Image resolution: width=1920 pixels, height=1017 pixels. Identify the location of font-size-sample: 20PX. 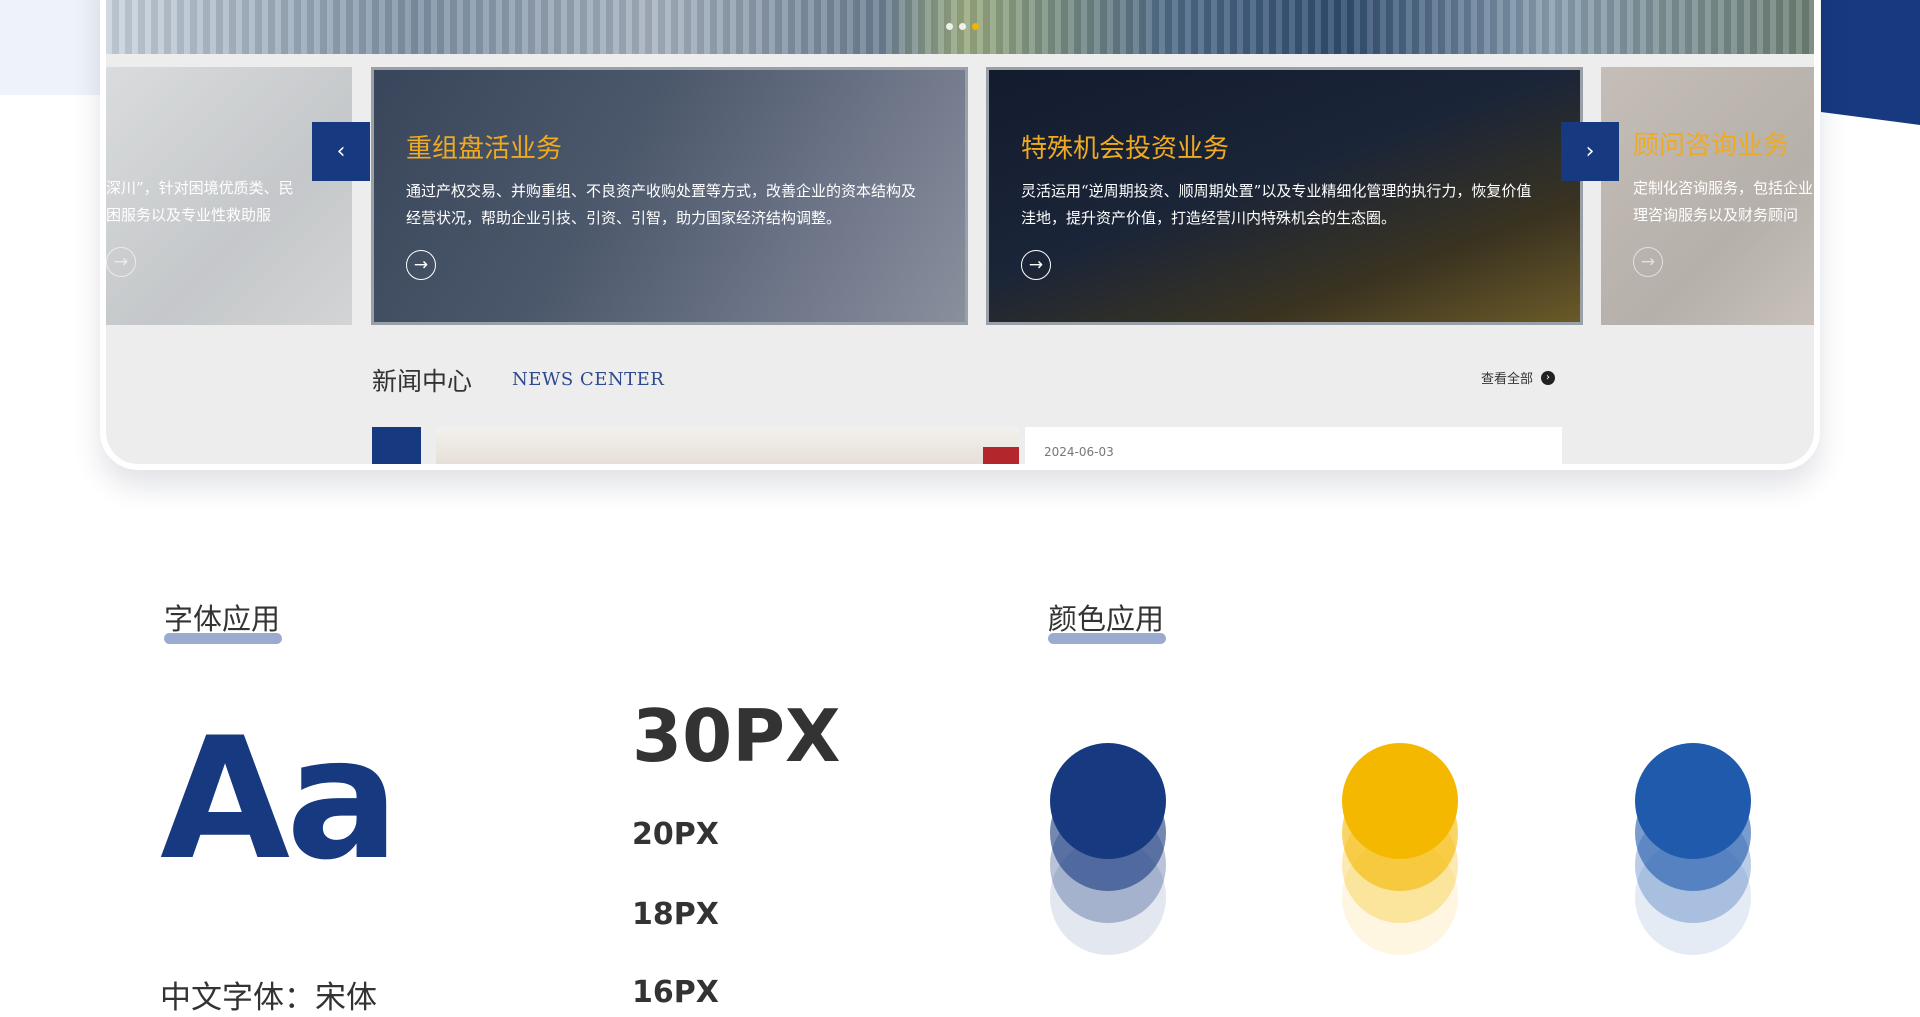
(675, 834).